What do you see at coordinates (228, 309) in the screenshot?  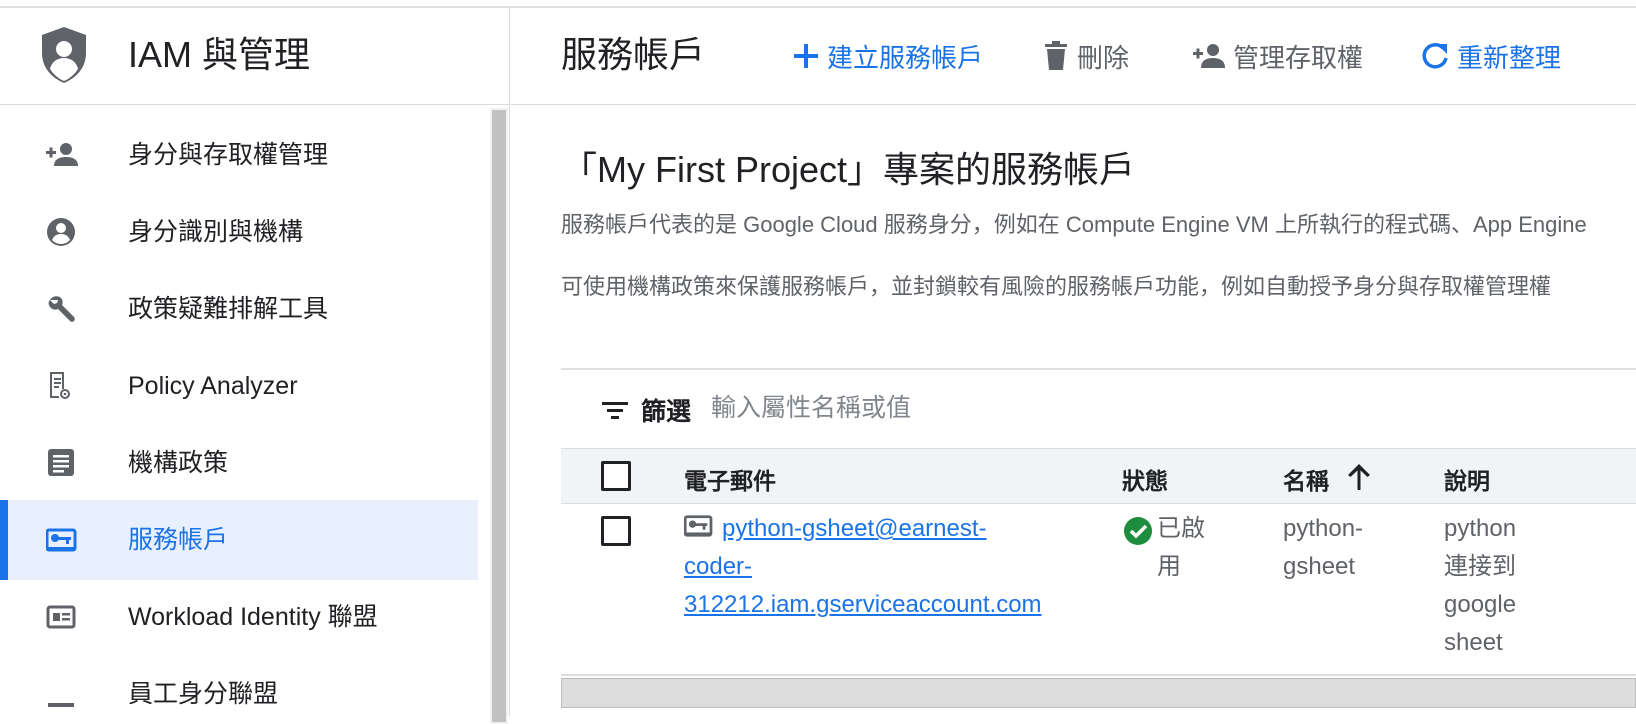 I see `sidebar-item-label: 政策疑難排解工具` at bounding box center [228, 309].